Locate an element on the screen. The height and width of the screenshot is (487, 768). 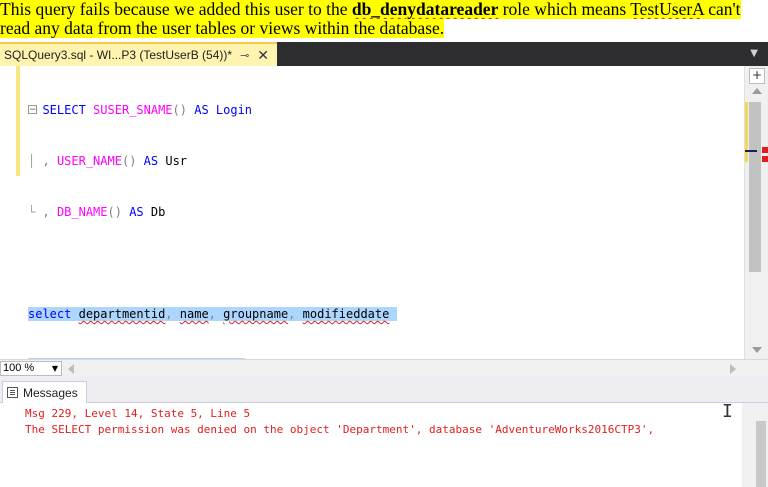
change-marker is located at coordinates (746, 132).